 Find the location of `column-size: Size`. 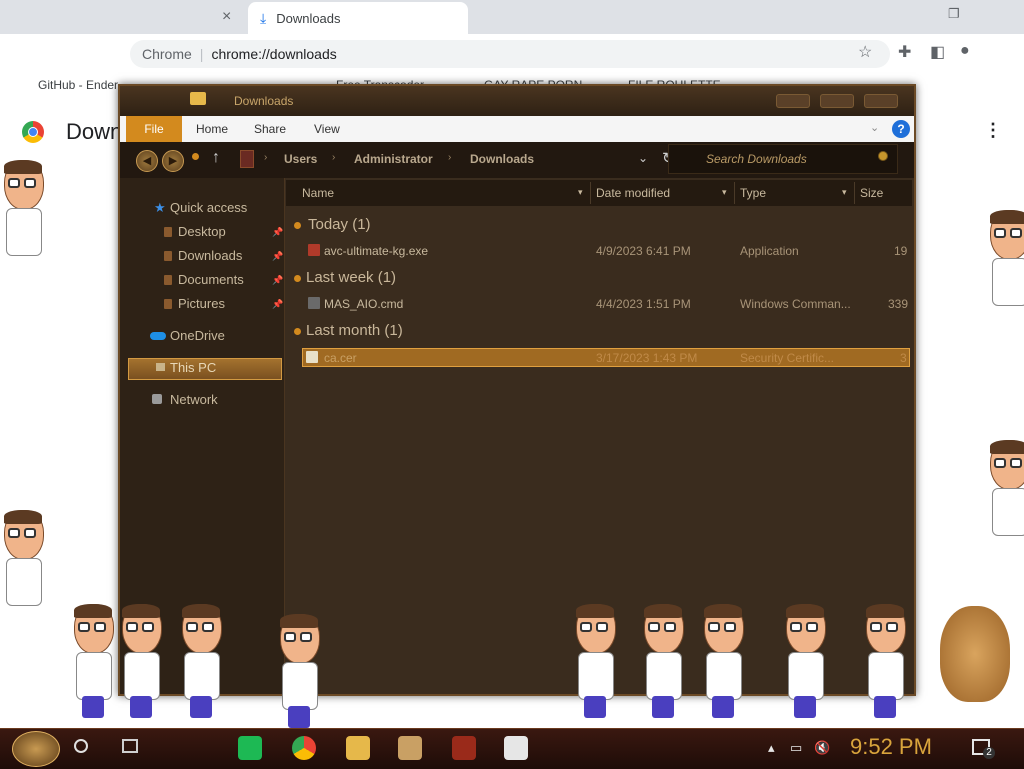

column-size: Size is located at coordinates (871, 193).